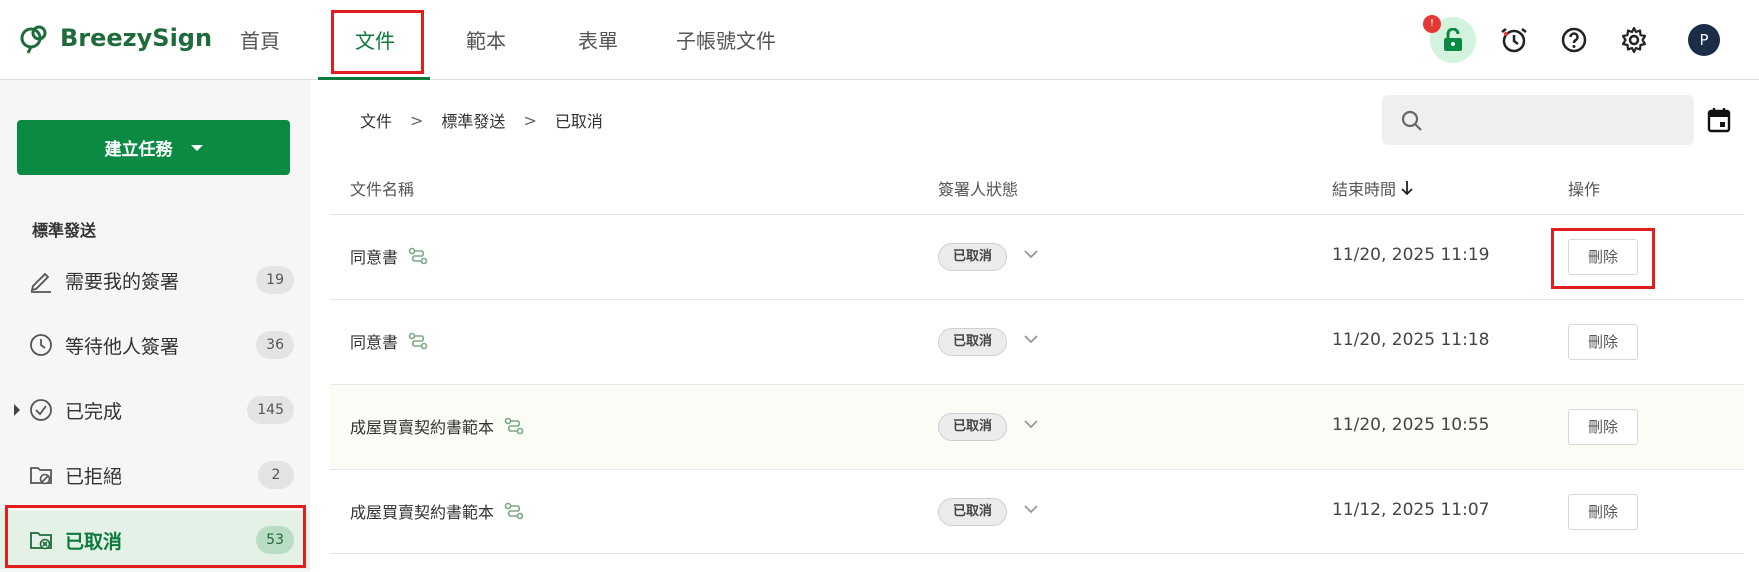 This screenshot has width=1759, height=572. I want to click on settings-button, so click(1634, 40).